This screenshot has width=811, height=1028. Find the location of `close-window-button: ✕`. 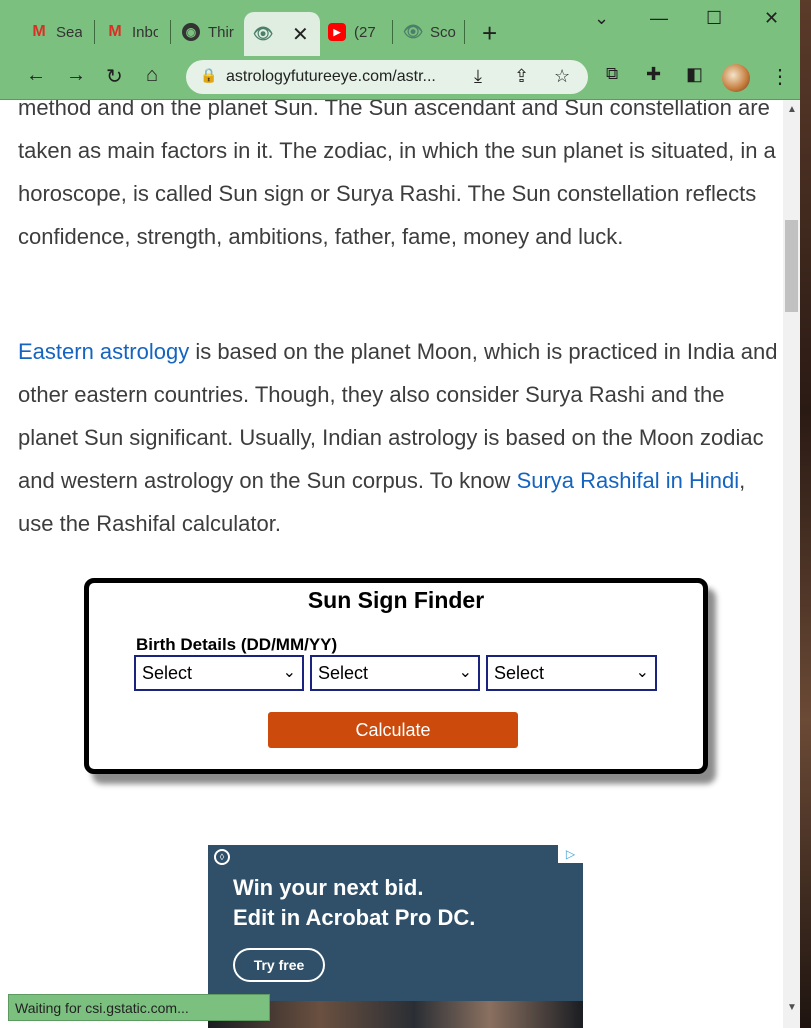

close-window-button: ✕ is located at coordinates (771, 18).